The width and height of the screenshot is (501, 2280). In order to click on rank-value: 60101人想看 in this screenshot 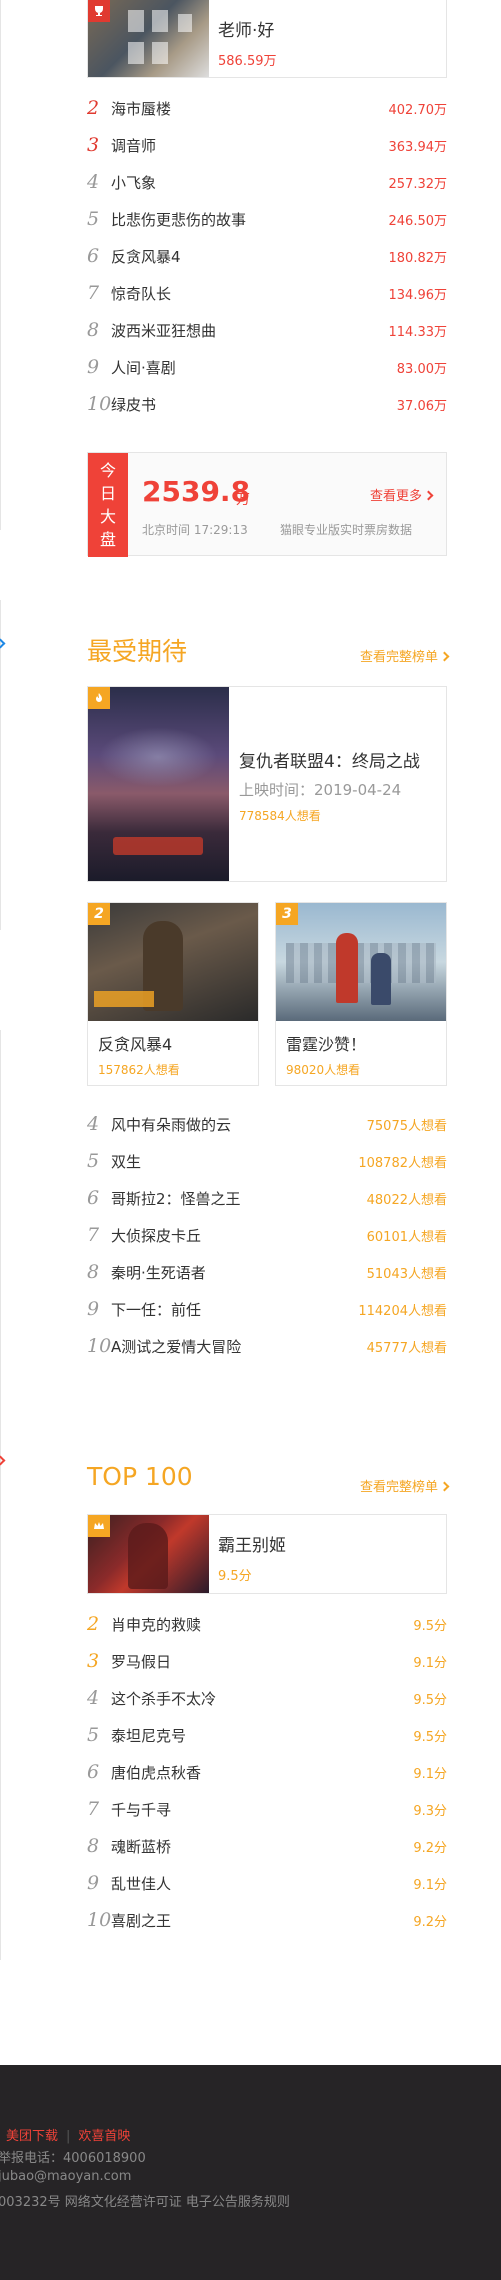, I will do `click(406, 1237)`.